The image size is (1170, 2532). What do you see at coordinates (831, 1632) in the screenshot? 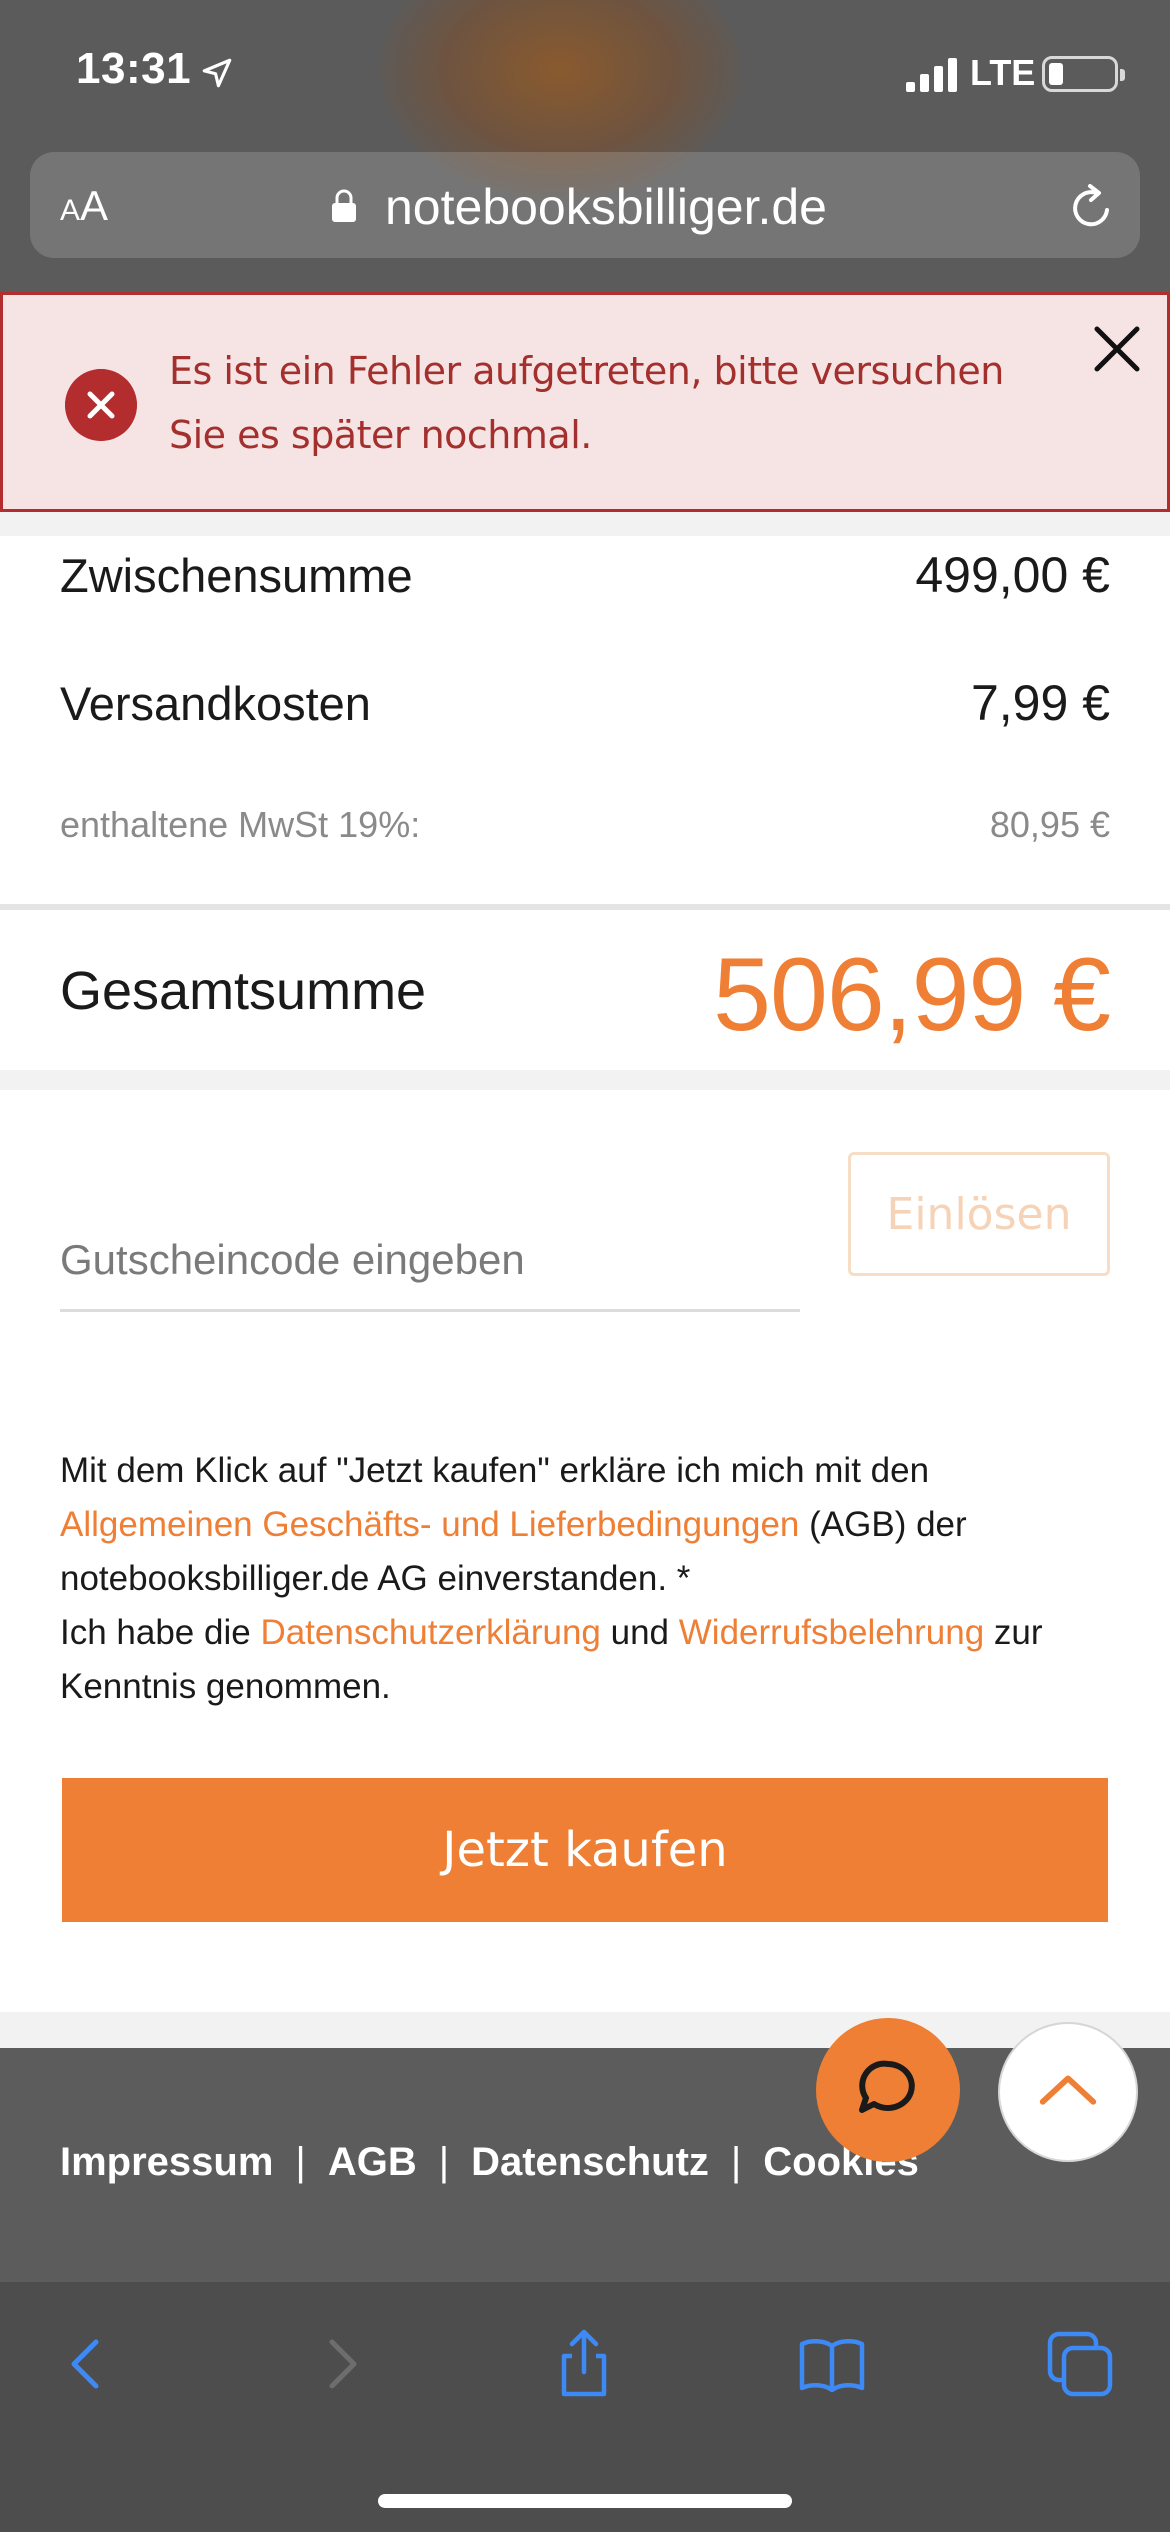
I see `withdrawal-link: Widerrufsbelehrung` at bounding box center [831, 1632].